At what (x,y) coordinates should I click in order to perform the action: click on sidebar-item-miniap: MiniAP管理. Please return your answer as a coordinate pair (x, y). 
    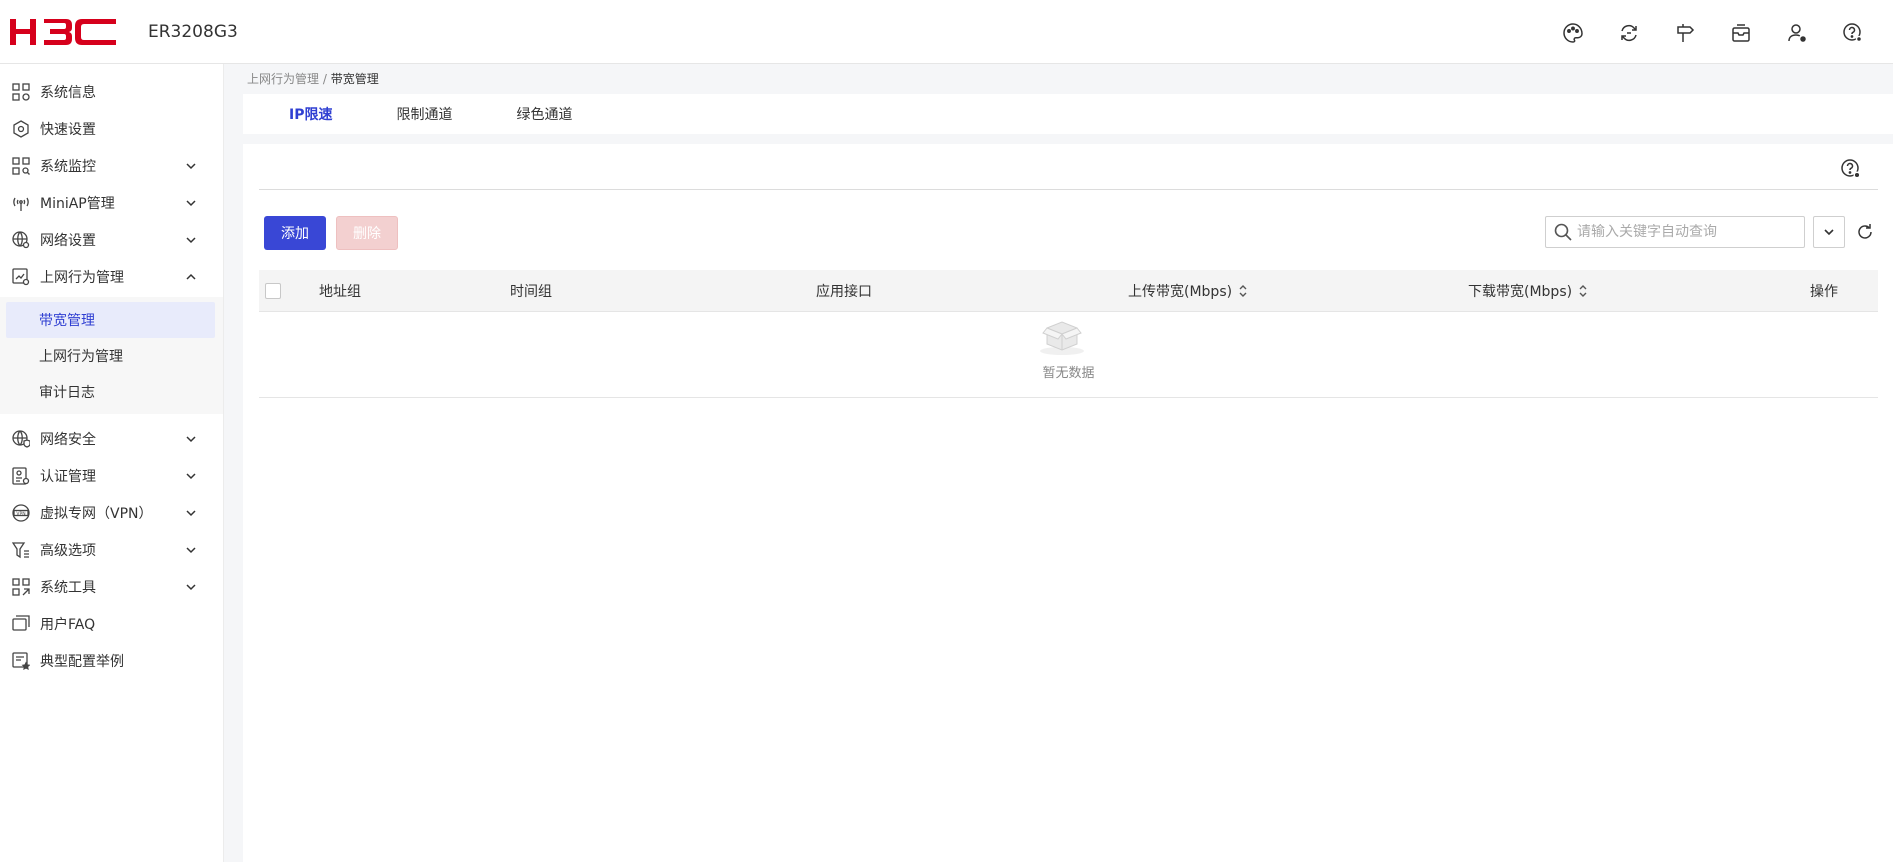
    Looking at the image, I should click on (111, 202).